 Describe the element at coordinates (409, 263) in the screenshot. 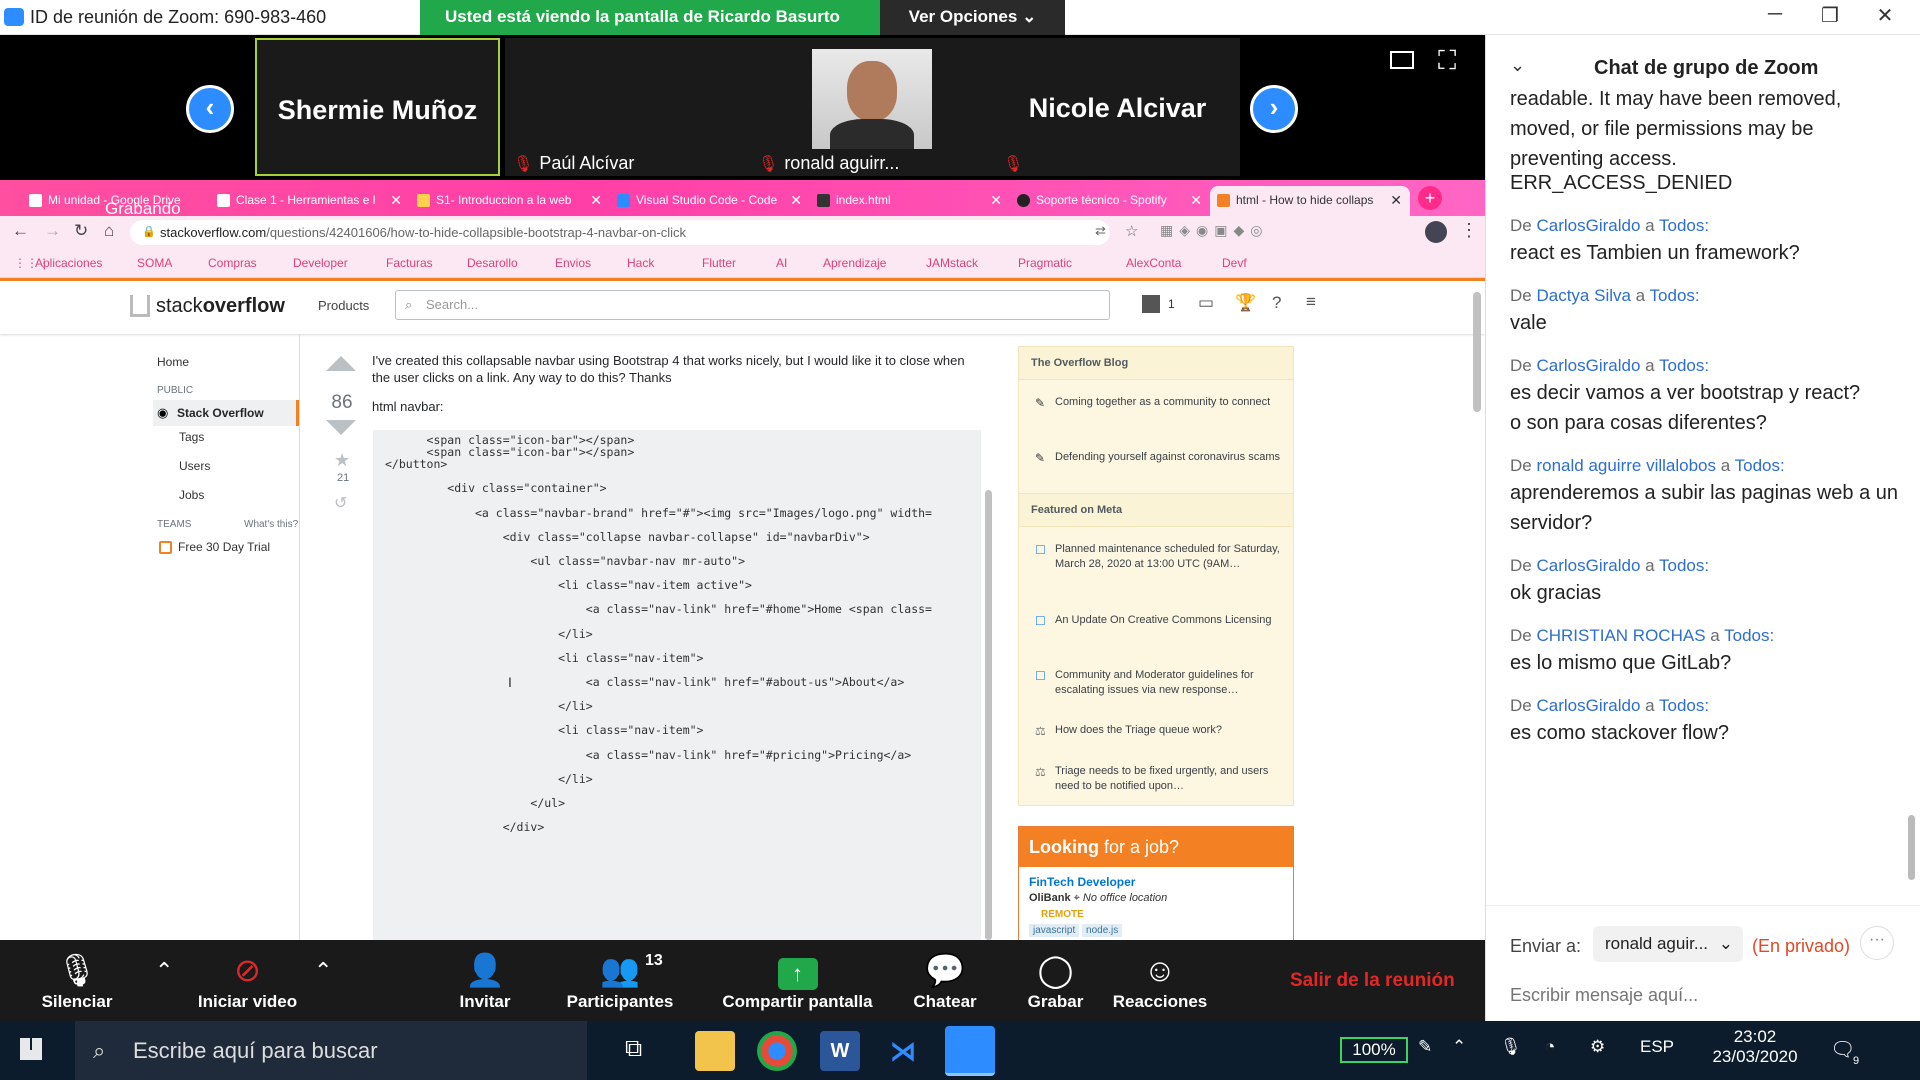

I see `bookmark: Facturas` at that location.